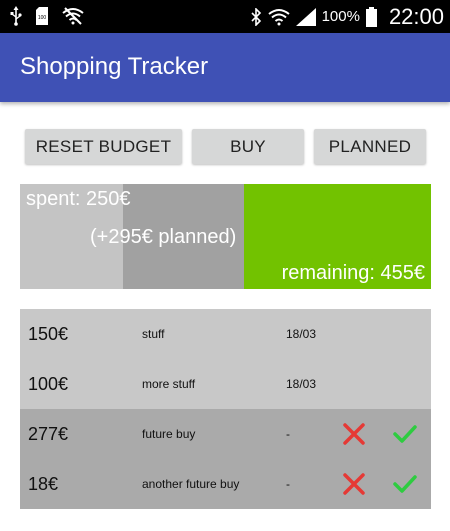  Describe the element at coordinates (371, 16) in the screenshot. I see `battery-icon` at that location.